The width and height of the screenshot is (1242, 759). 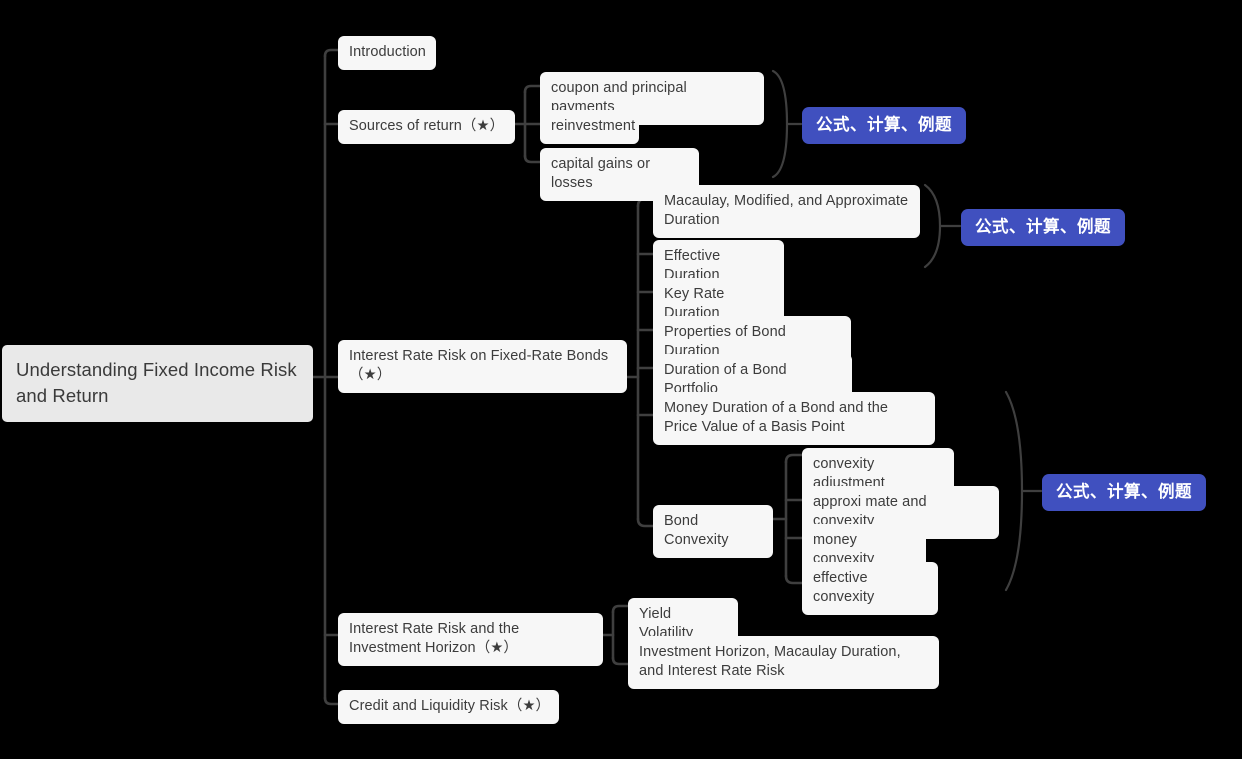 I want to click on node-bond-convexity-label: Bond Convexity, so click(x=696, y=530).